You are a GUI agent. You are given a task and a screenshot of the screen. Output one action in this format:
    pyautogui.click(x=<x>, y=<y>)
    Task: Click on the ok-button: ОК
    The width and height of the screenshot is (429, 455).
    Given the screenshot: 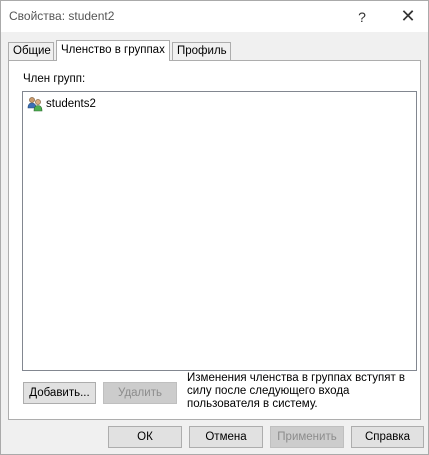 What is the action you would take?
    pyautogui.click(x=145, y=437)
    